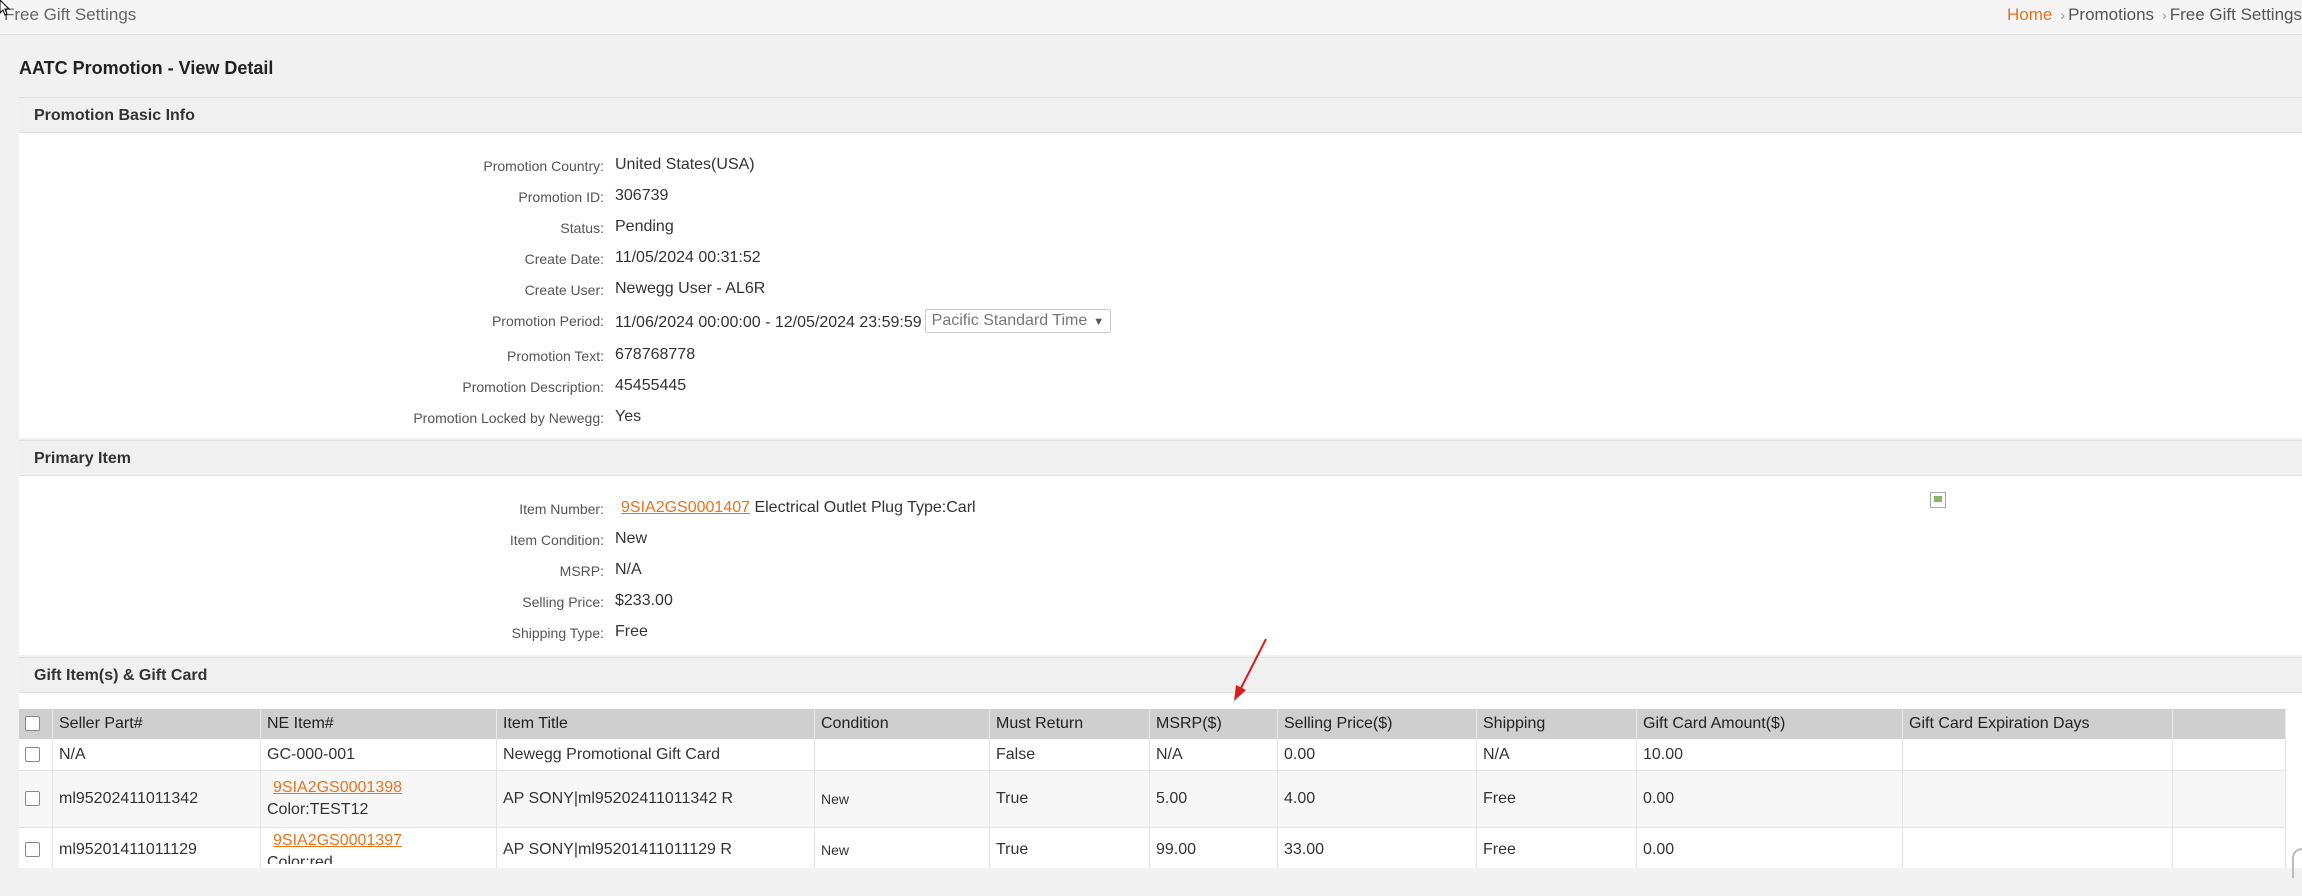  I want to click on cell-selling-price: 0.00, so click(1377, 755).